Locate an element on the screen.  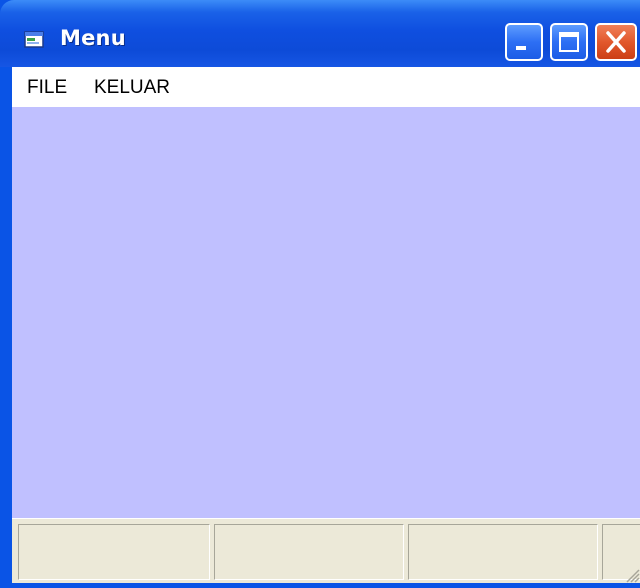
window-title: Menu is located at coordinates (93, 38).